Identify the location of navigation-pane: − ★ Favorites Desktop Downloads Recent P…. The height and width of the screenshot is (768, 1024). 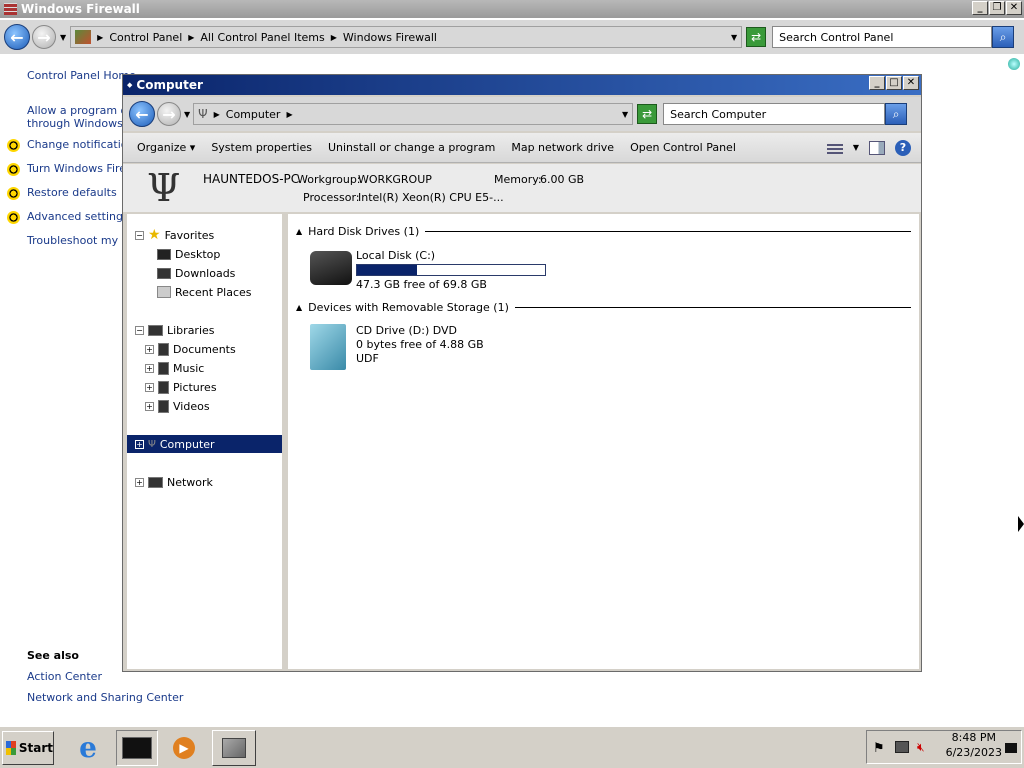
(206, 441).